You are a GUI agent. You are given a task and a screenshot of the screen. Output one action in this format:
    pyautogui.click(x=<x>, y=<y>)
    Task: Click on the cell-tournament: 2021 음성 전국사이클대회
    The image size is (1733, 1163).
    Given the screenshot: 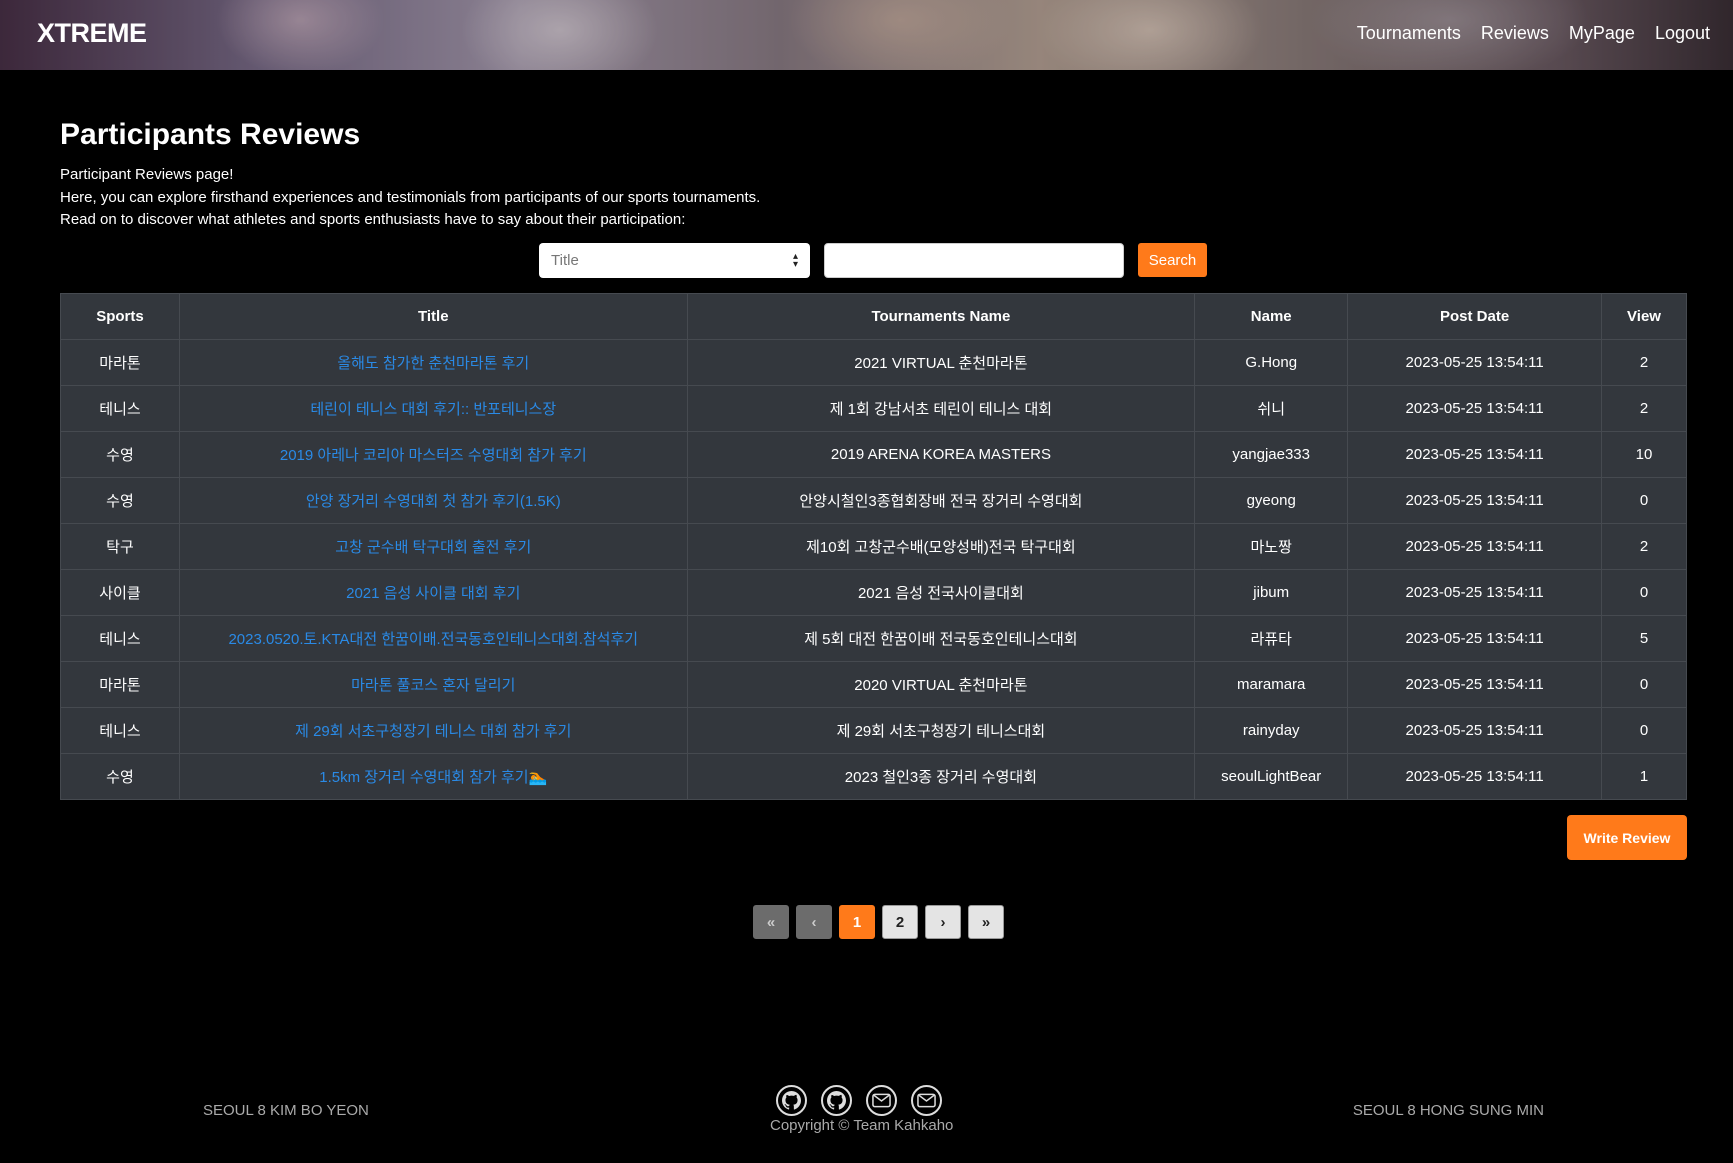 What is the action you would take?
    pyautogui.click(x=941, y=592)
    